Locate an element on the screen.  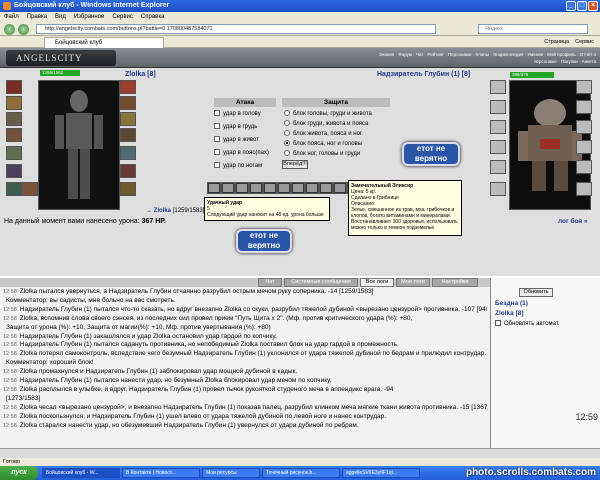
refresh-button: Обновить is located at coordinates (536, 292).